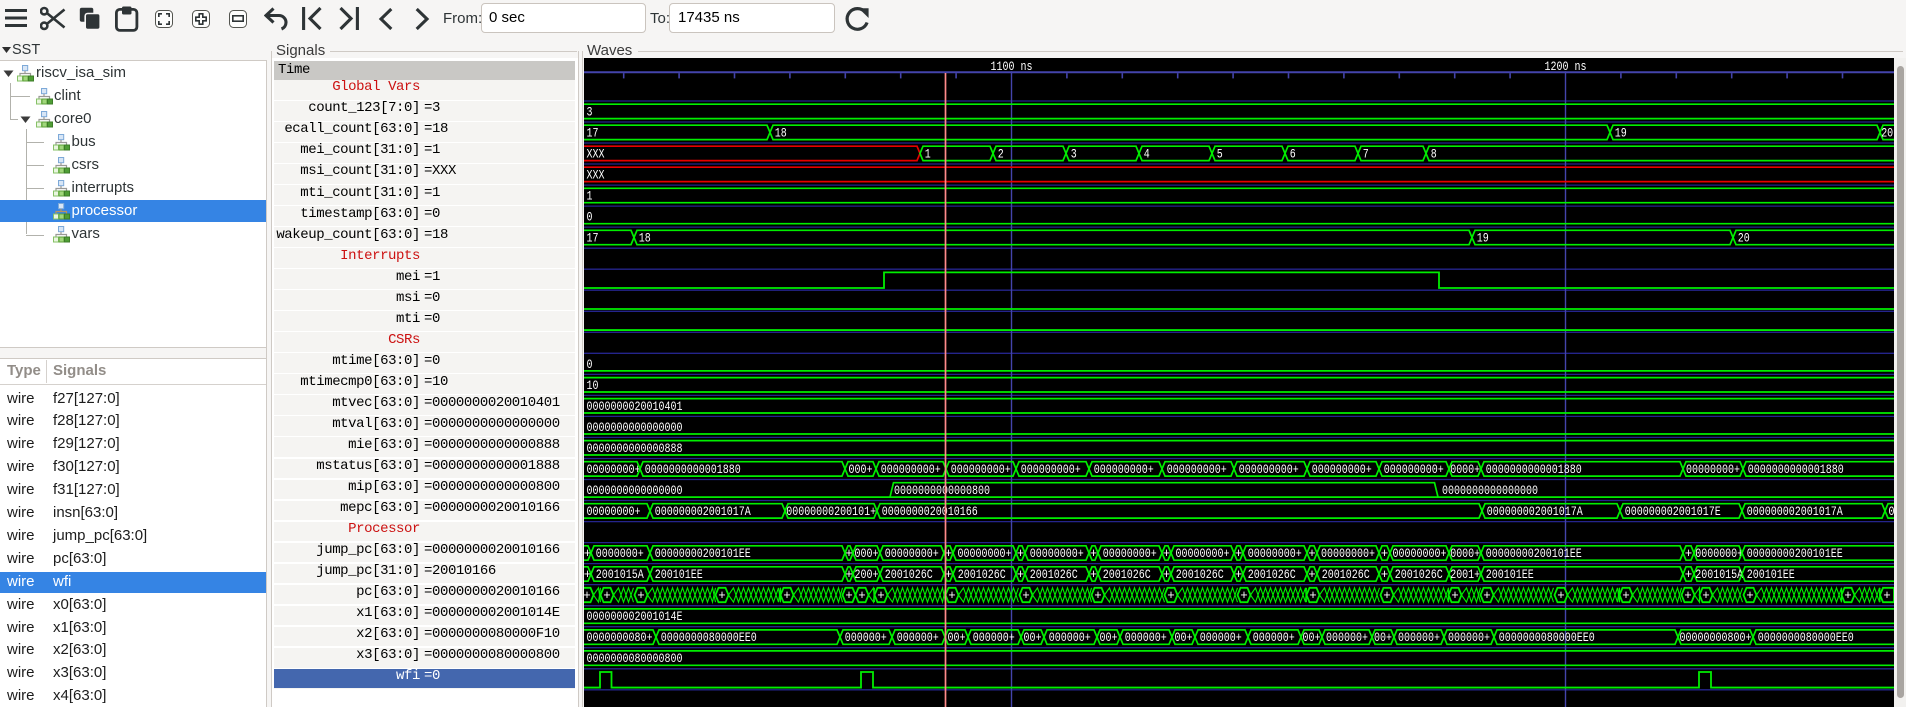 This screenshot has height=707, width=1906. What do you see at coordinates (867, 575) in the screenshot?
I see `svg-text: 200+` at bounding box center [867, 575].